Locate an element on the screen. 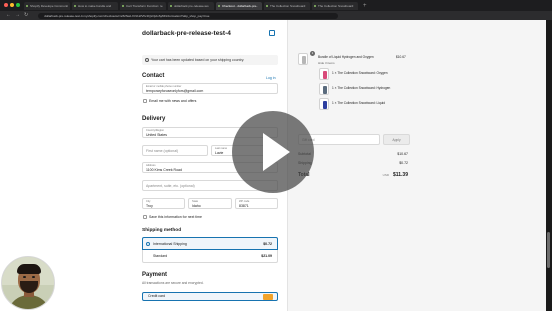 Image resolution: width=552 pixels, height=311 pixels. browser-tab: Cart Transform Function: re is located at coordinates (143, 5).